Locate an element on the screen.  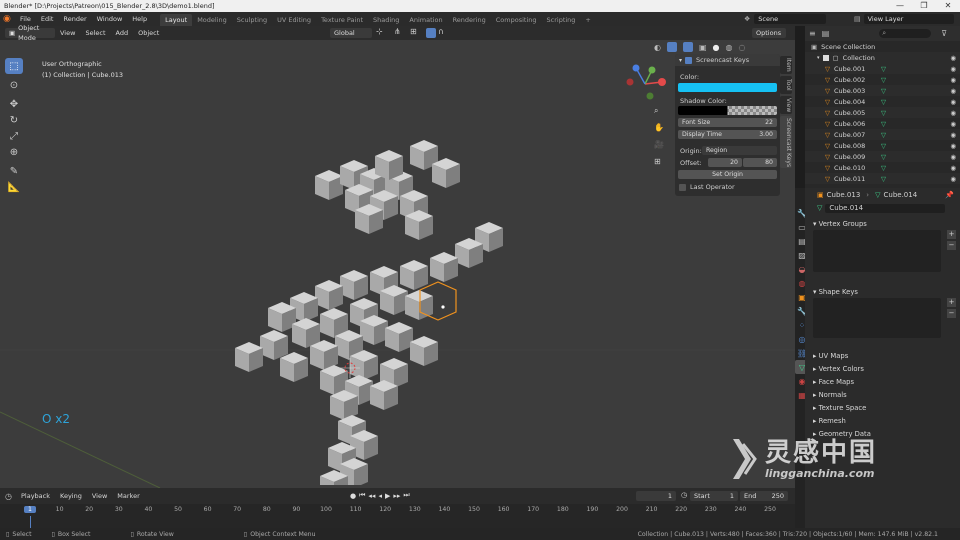
offset-x-field: 20 is located at coordinates (725, 162).